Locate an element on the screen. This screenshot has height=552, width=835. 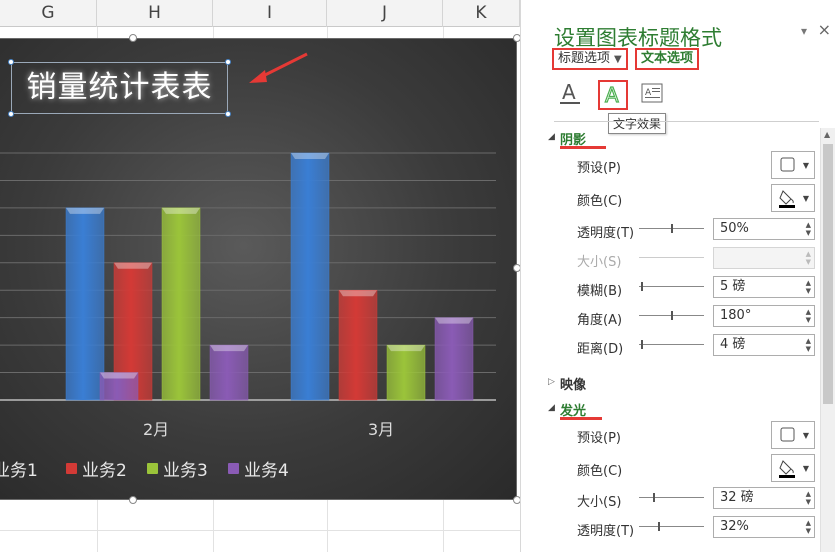
glow-size-label: 大小(S) is located at coordinates (599, 502).